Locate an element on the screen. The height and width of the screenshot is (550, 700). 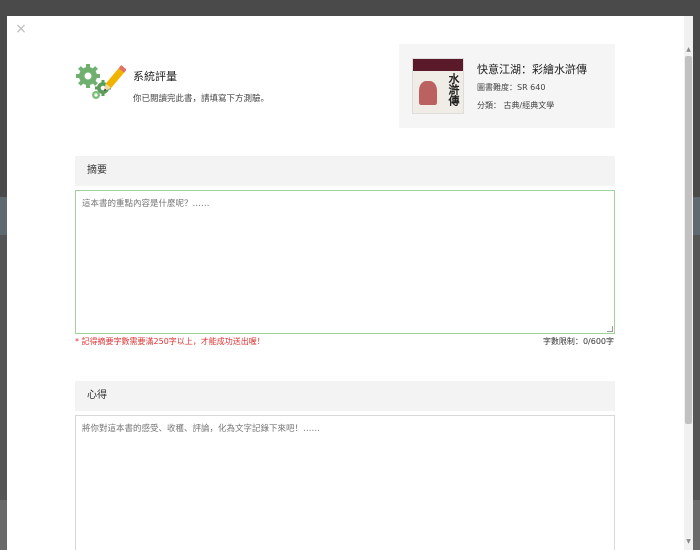
summary-section-header: 摘要 is located at coordinates (345, 171).